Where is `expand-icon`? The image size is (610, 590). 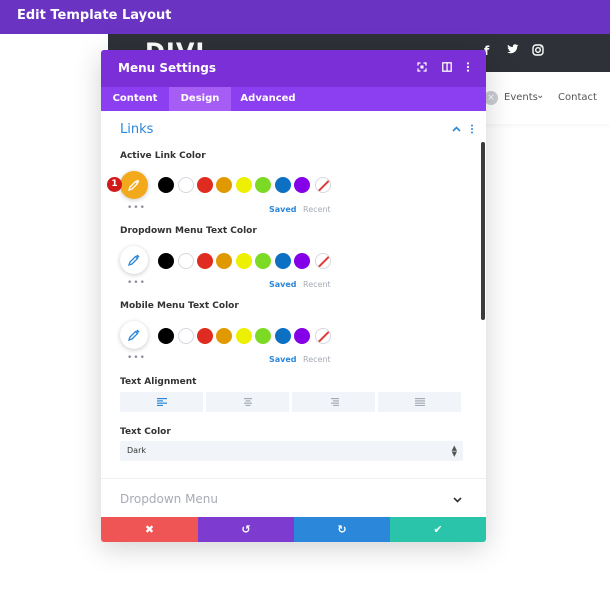
expand-icon is located at coordinates (422, 68).